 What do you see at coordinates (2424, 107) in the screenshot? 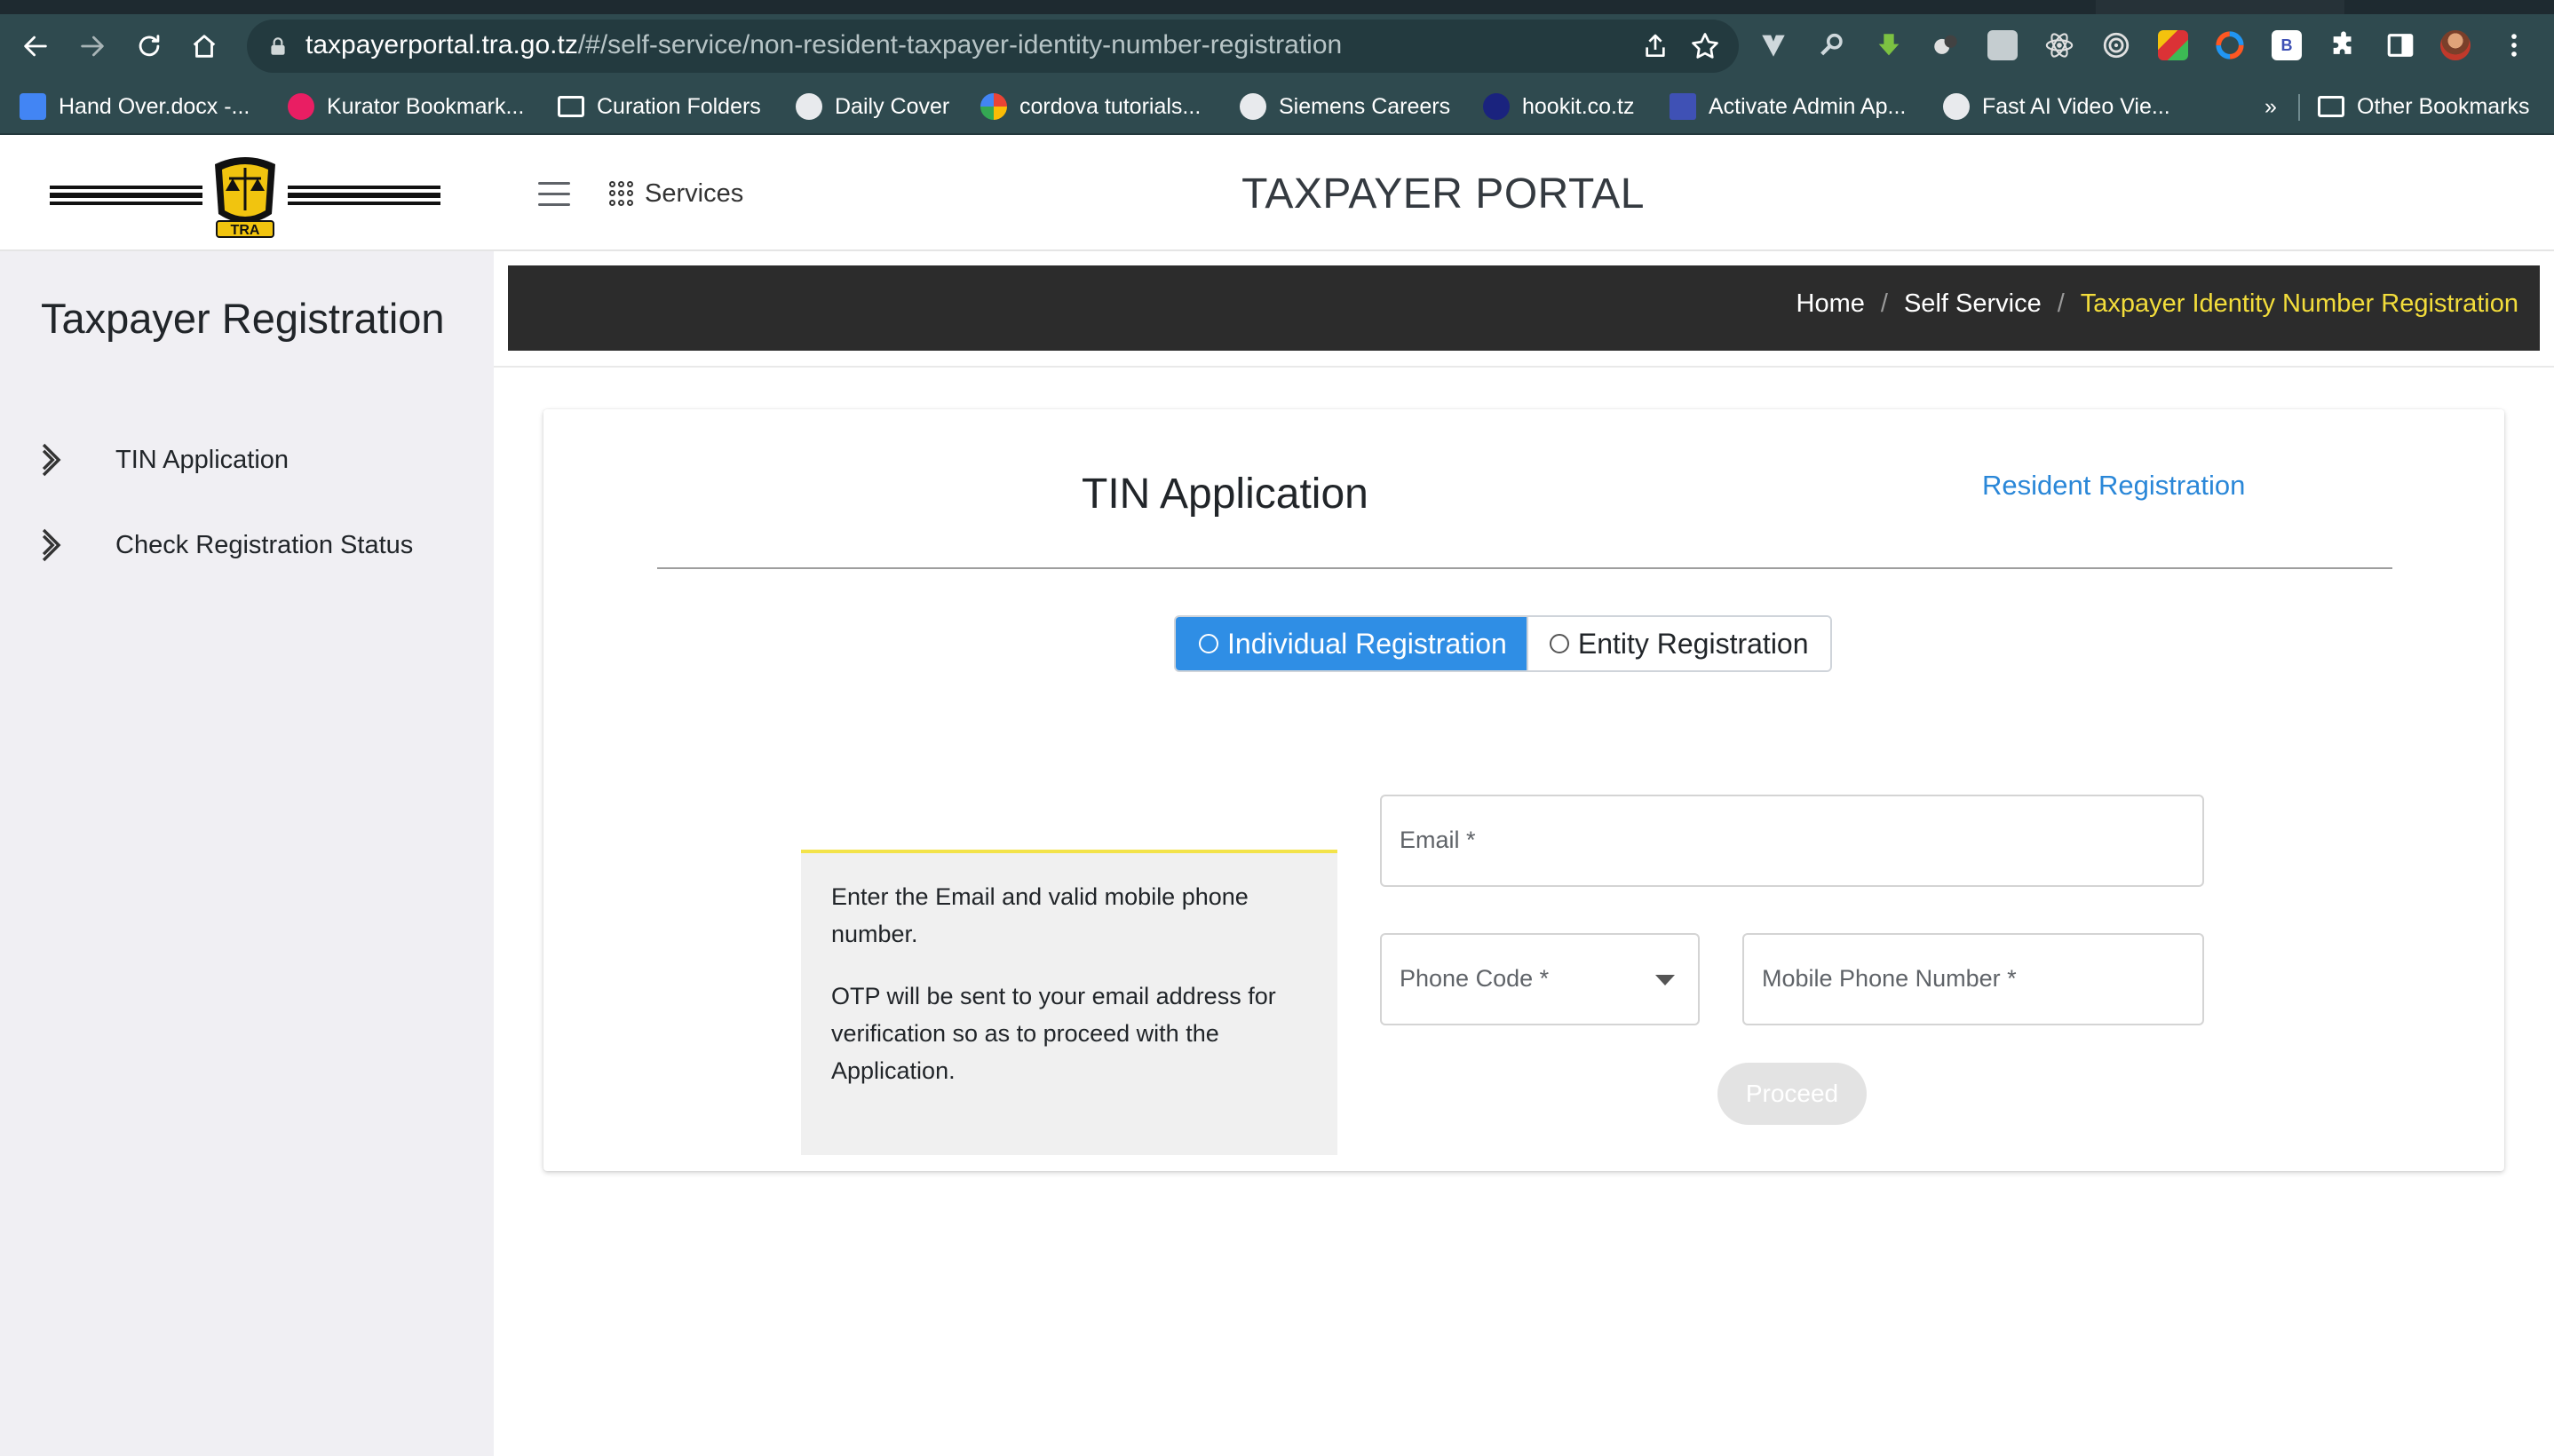
I see `other-bookmarks: Other Bookmarks` at bounding box center [2424, 107].